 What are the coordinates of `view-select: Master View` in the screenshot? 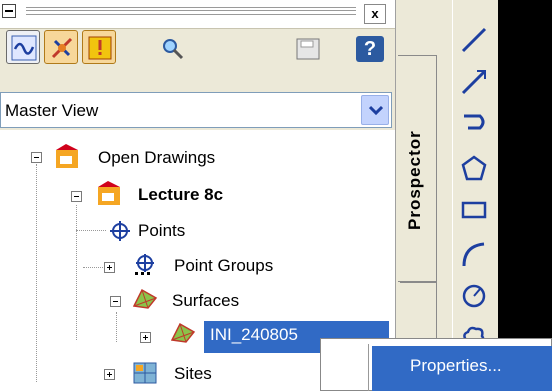 It's located at (196, 110).